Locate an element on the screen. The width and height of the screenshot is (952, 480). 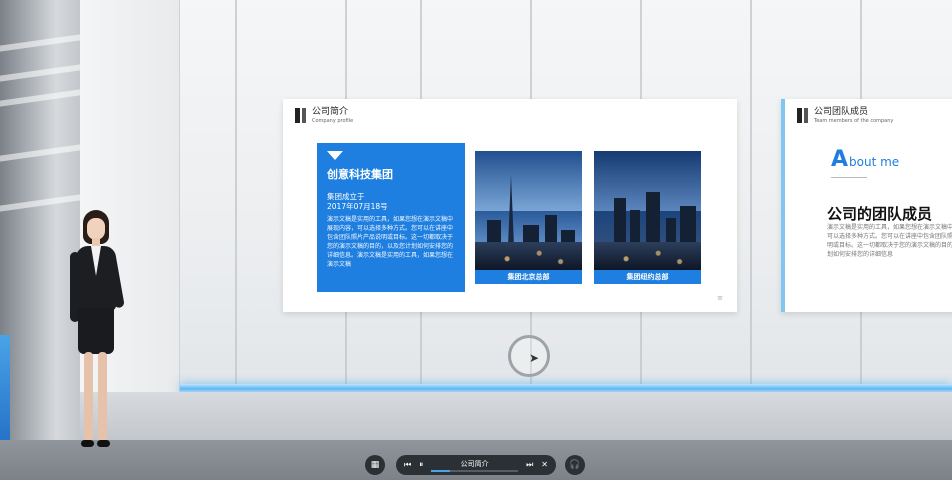
photo-newyork-hq: 集团纽约总部 is located at coordinates (647, 217).